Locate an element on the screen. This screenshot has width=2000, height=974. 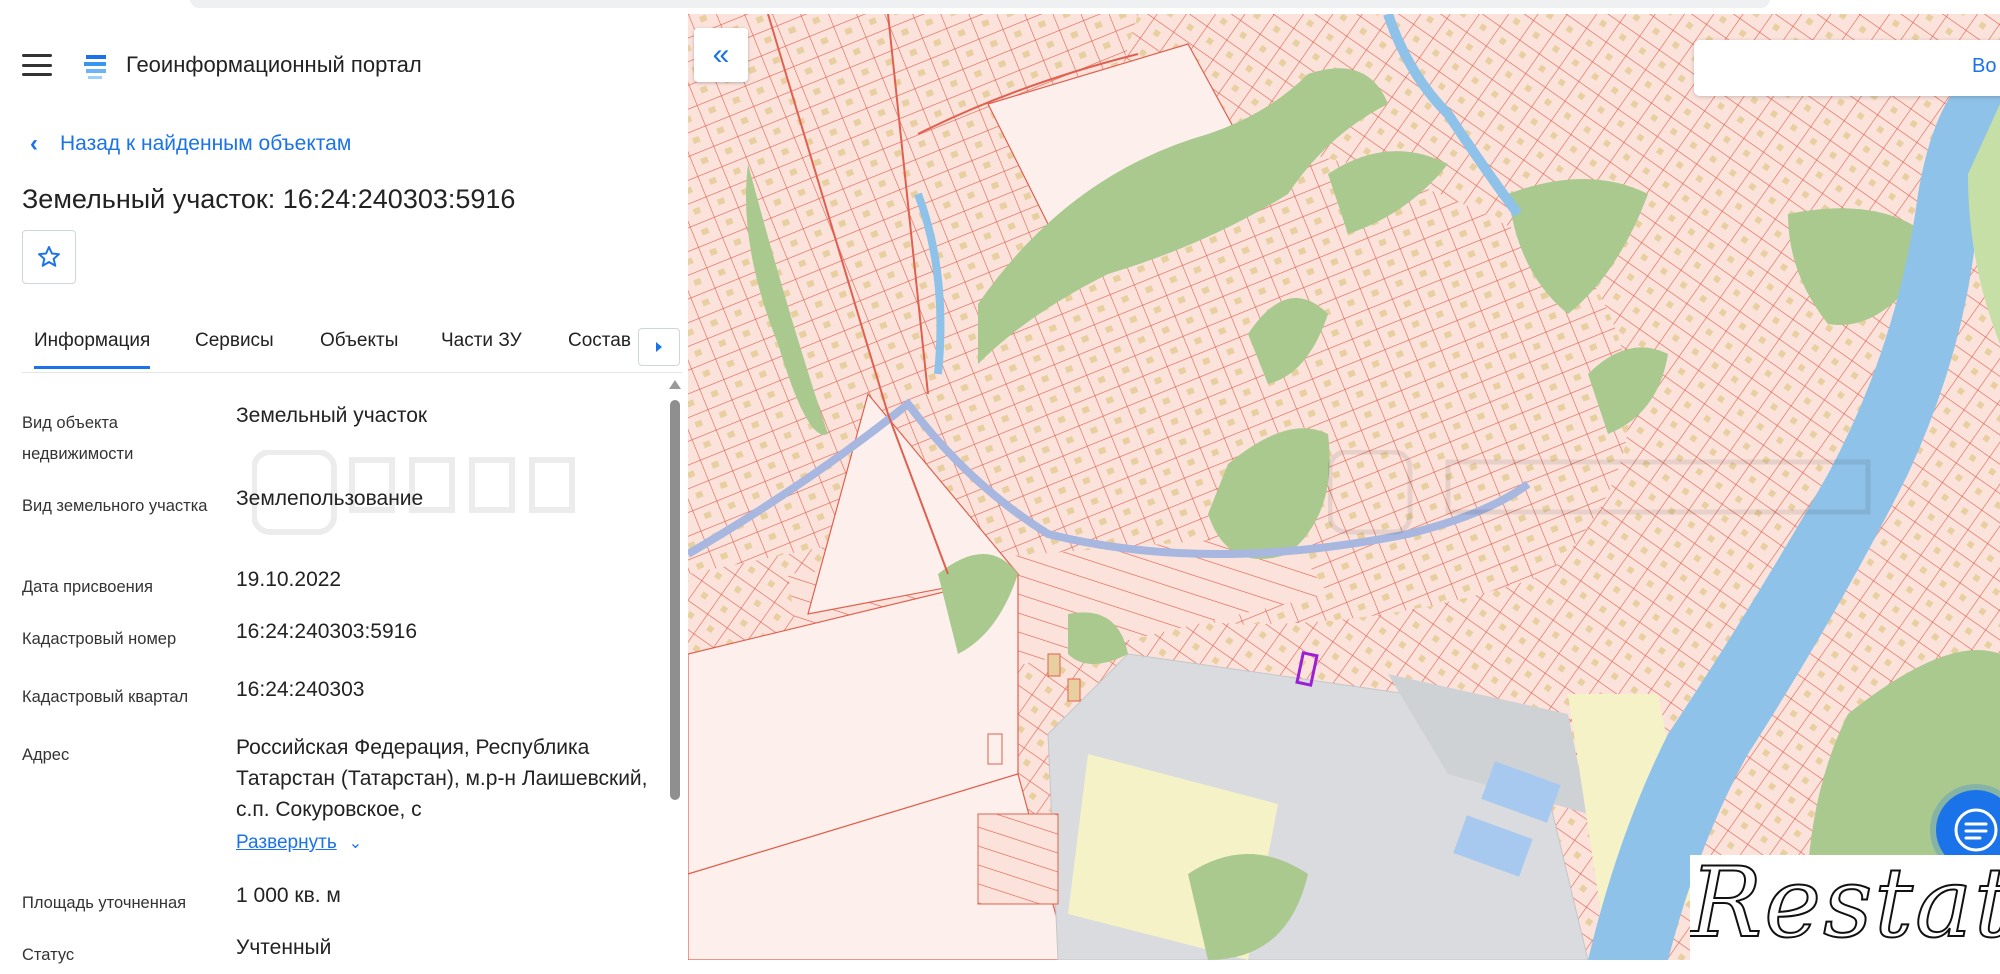
panel-header: Геоинформационный портал is located at coordinates (222, 65).